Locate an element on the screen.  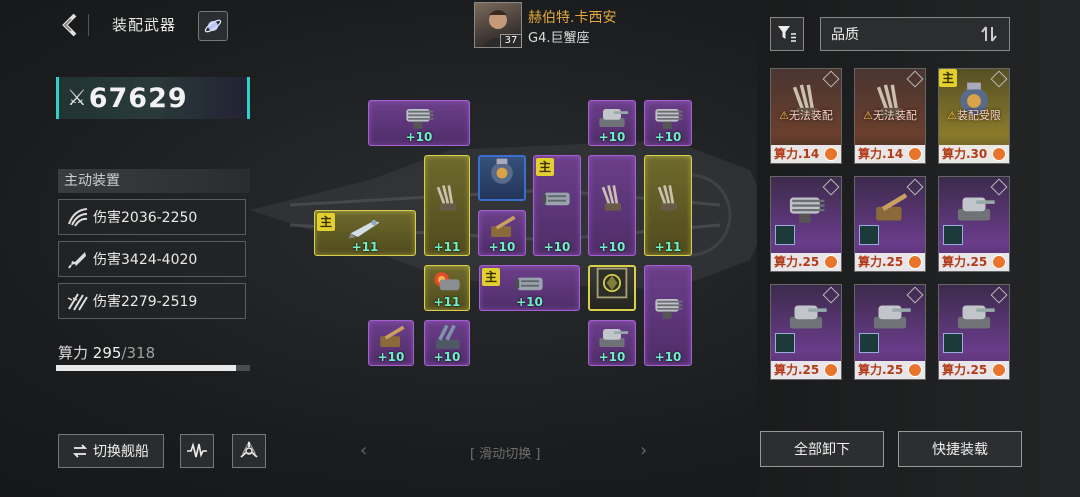
stat-text: 伤害2279-2519 is located at coordinates (145, 302).